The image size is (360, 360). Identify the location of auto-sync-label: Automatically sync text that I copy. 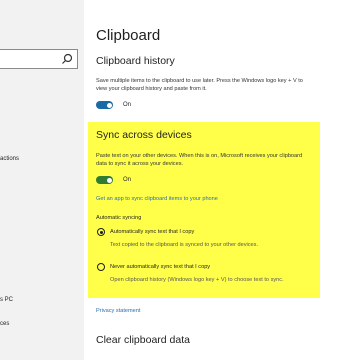
(152, 232).